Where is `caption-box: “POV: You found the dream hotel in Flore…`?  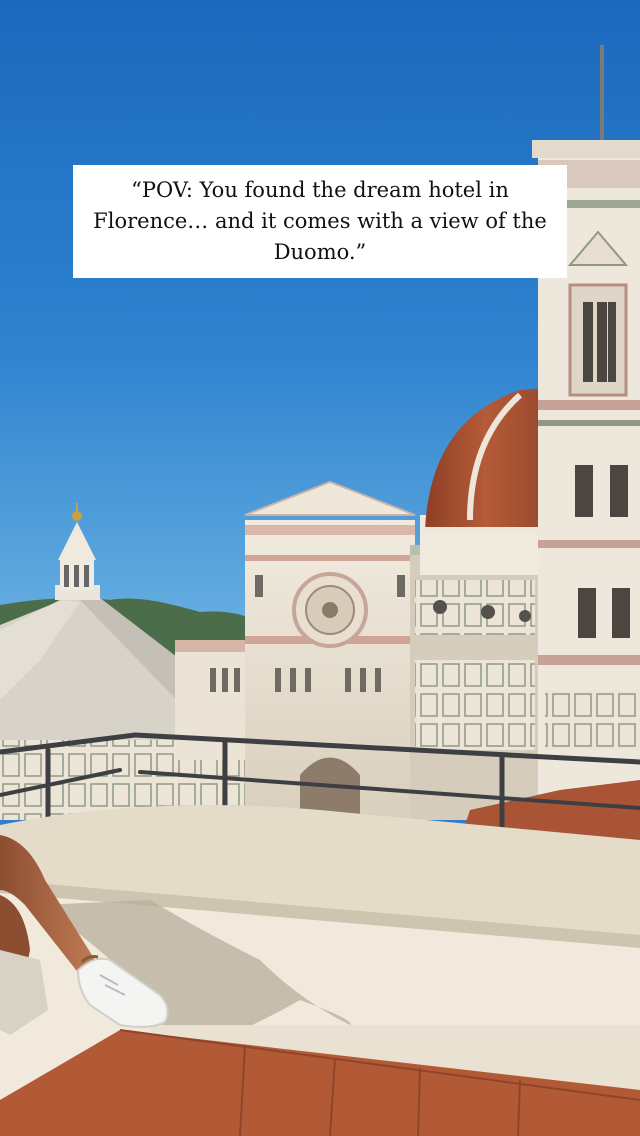 caption-box: “POV: You found the dream hotel in Flore… is located at coordinates (320, 221).